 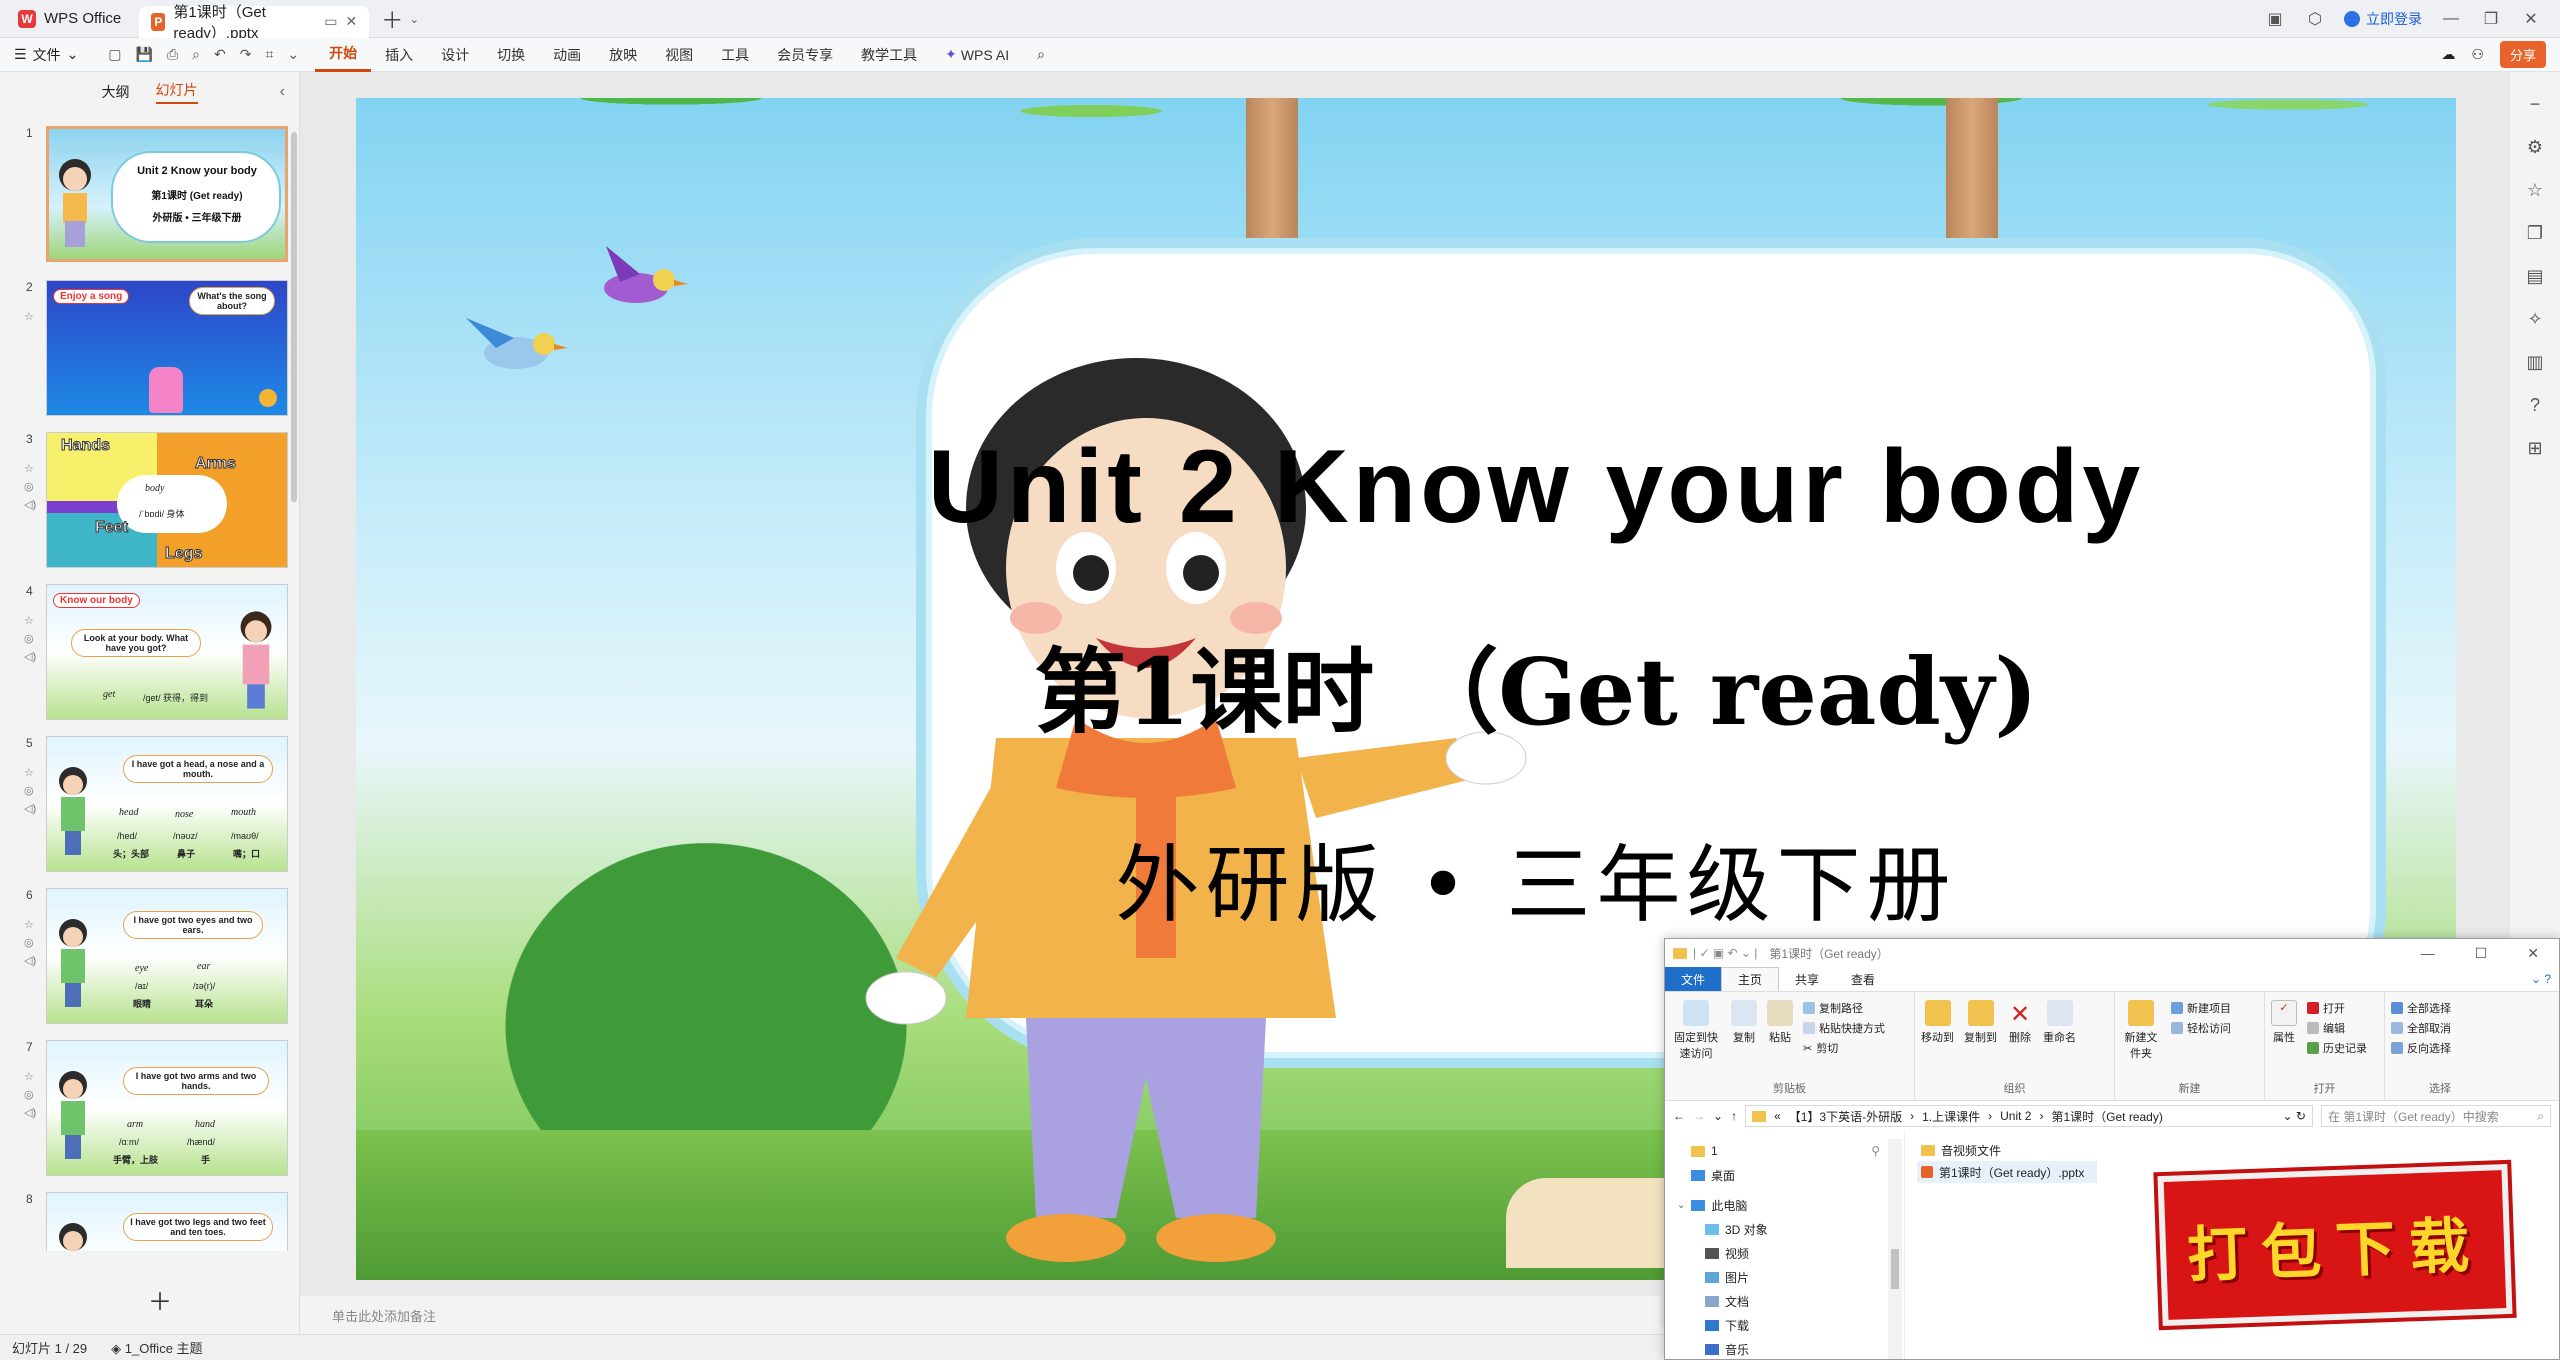 What do you see at coordinates (2491, 19) in the screenshot?
I see `restore-button: ❐` at bounding box center [2491, 19].